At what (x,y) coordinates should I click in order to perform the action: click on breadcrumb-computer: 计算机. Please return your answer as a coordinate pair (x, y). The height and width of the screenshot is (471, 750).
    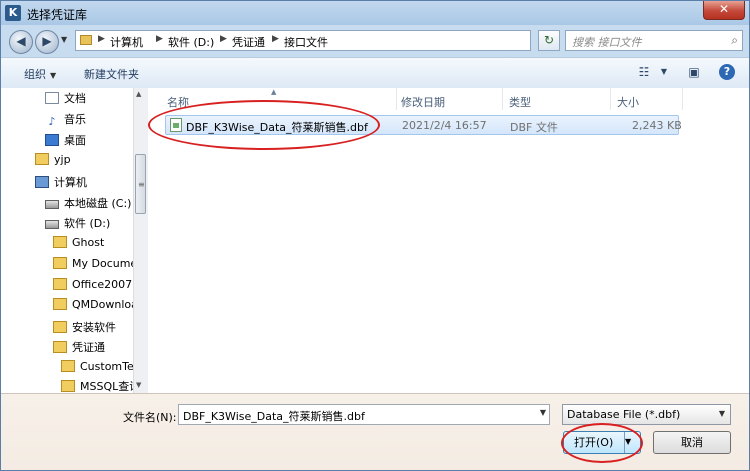
    Looking at the image, I should click on (126, 42).